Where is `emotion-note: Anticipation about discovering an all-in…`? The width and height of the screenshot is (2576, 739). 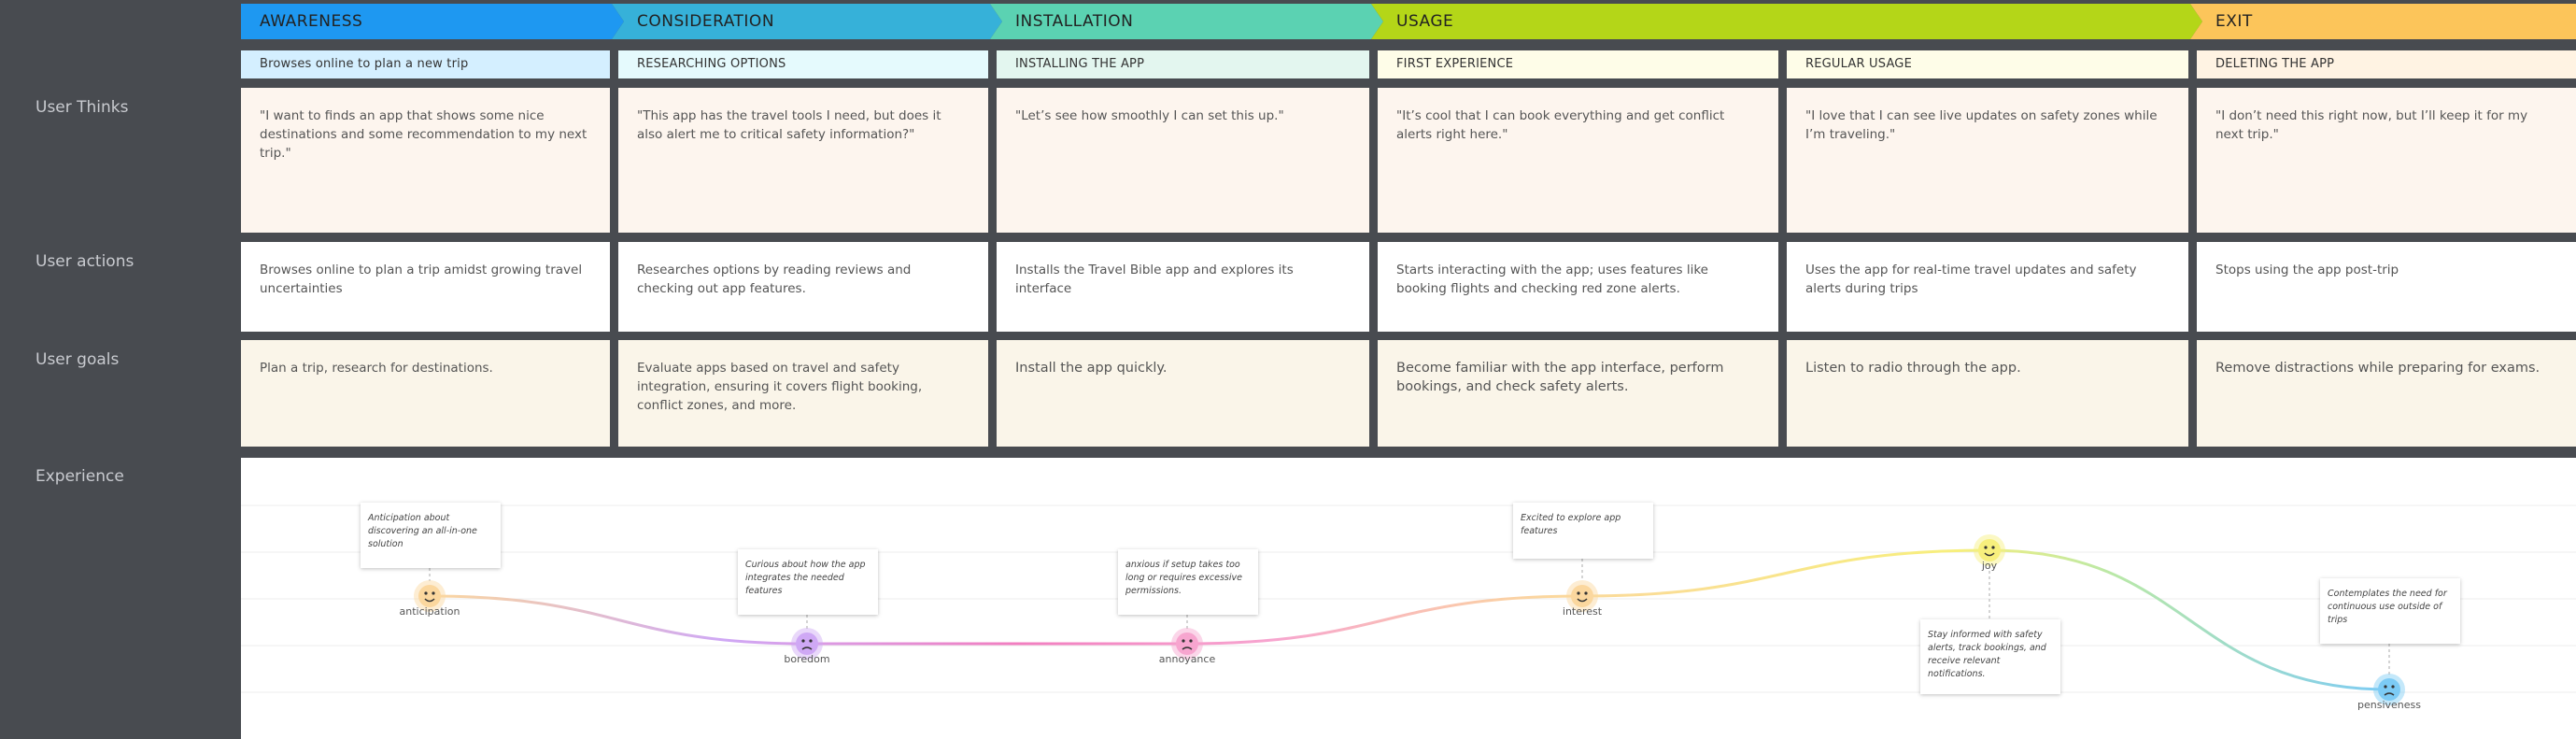 emotion-note: Anticipation about discovering an all-in… is located at coordinates (431, 535).